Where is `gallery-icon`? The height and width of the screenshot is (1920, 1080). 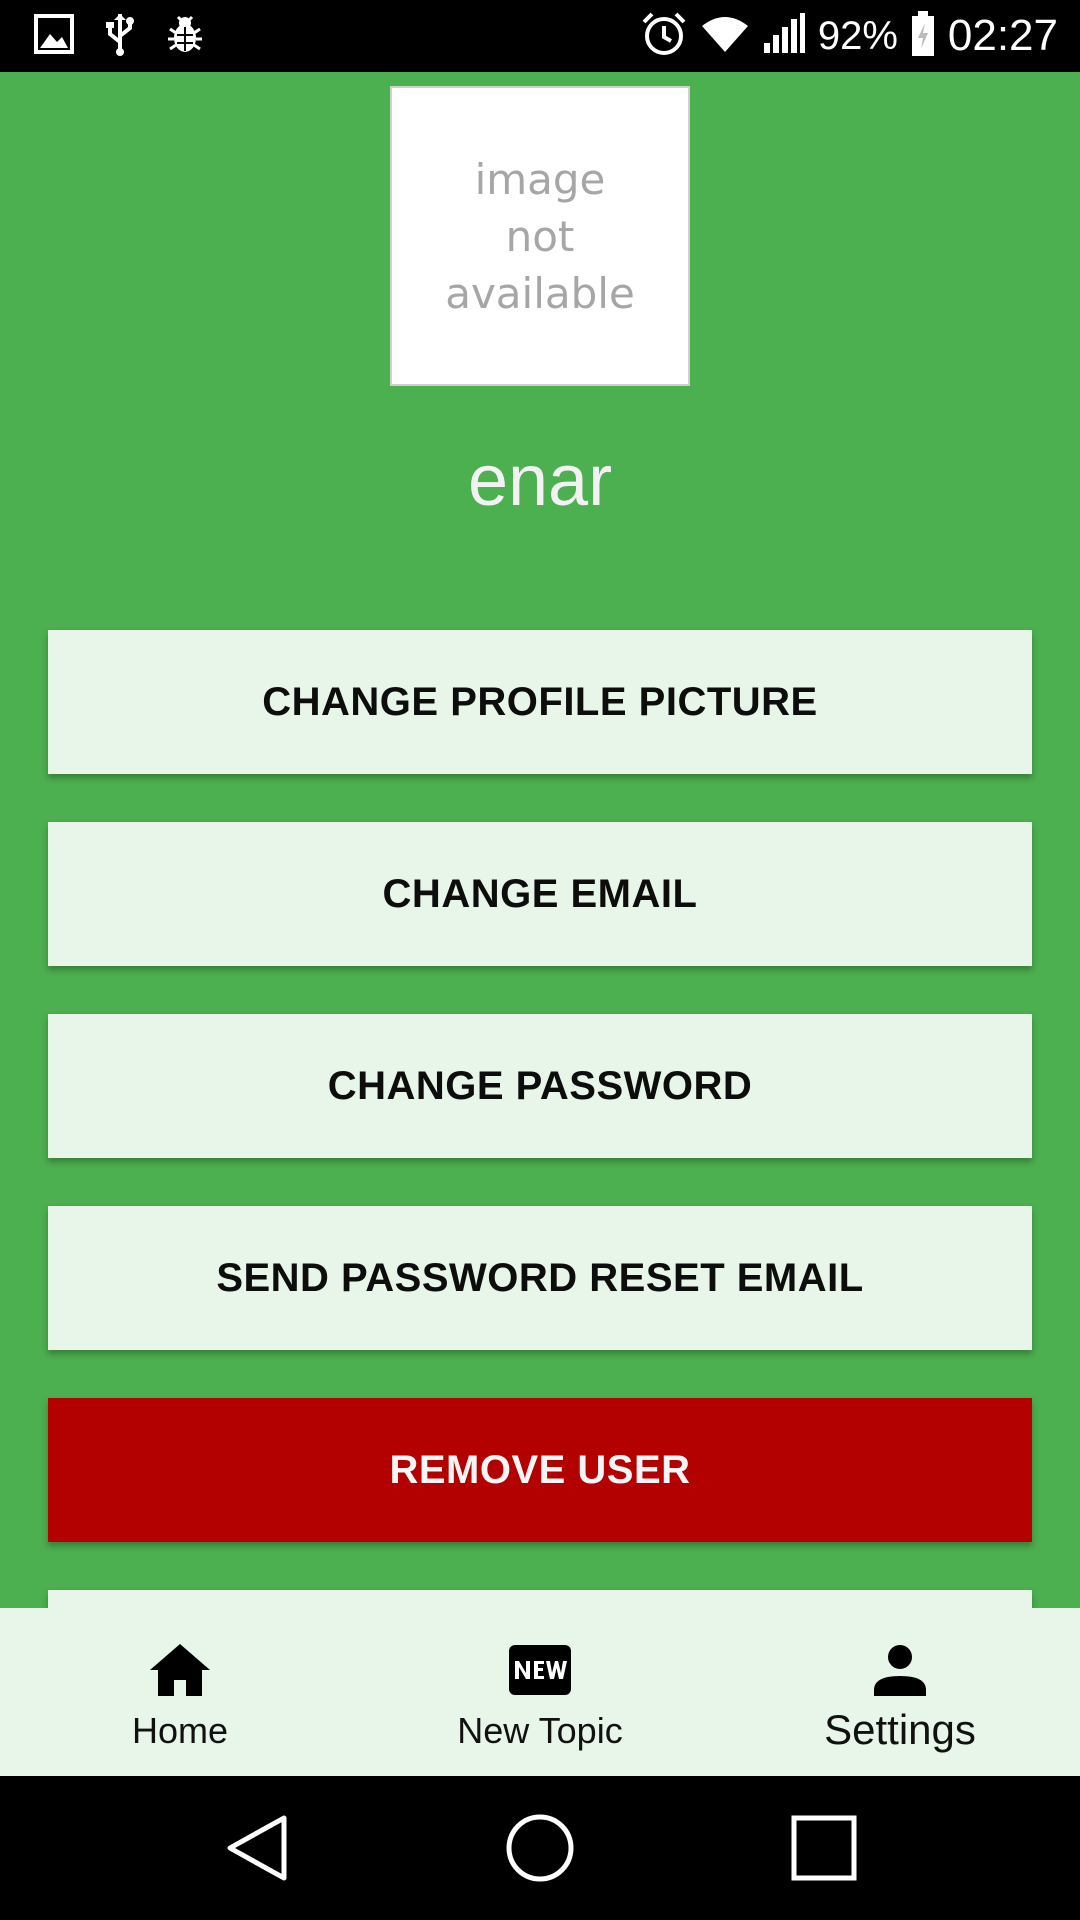
gallery-icon is located at coordinates (54, 36).